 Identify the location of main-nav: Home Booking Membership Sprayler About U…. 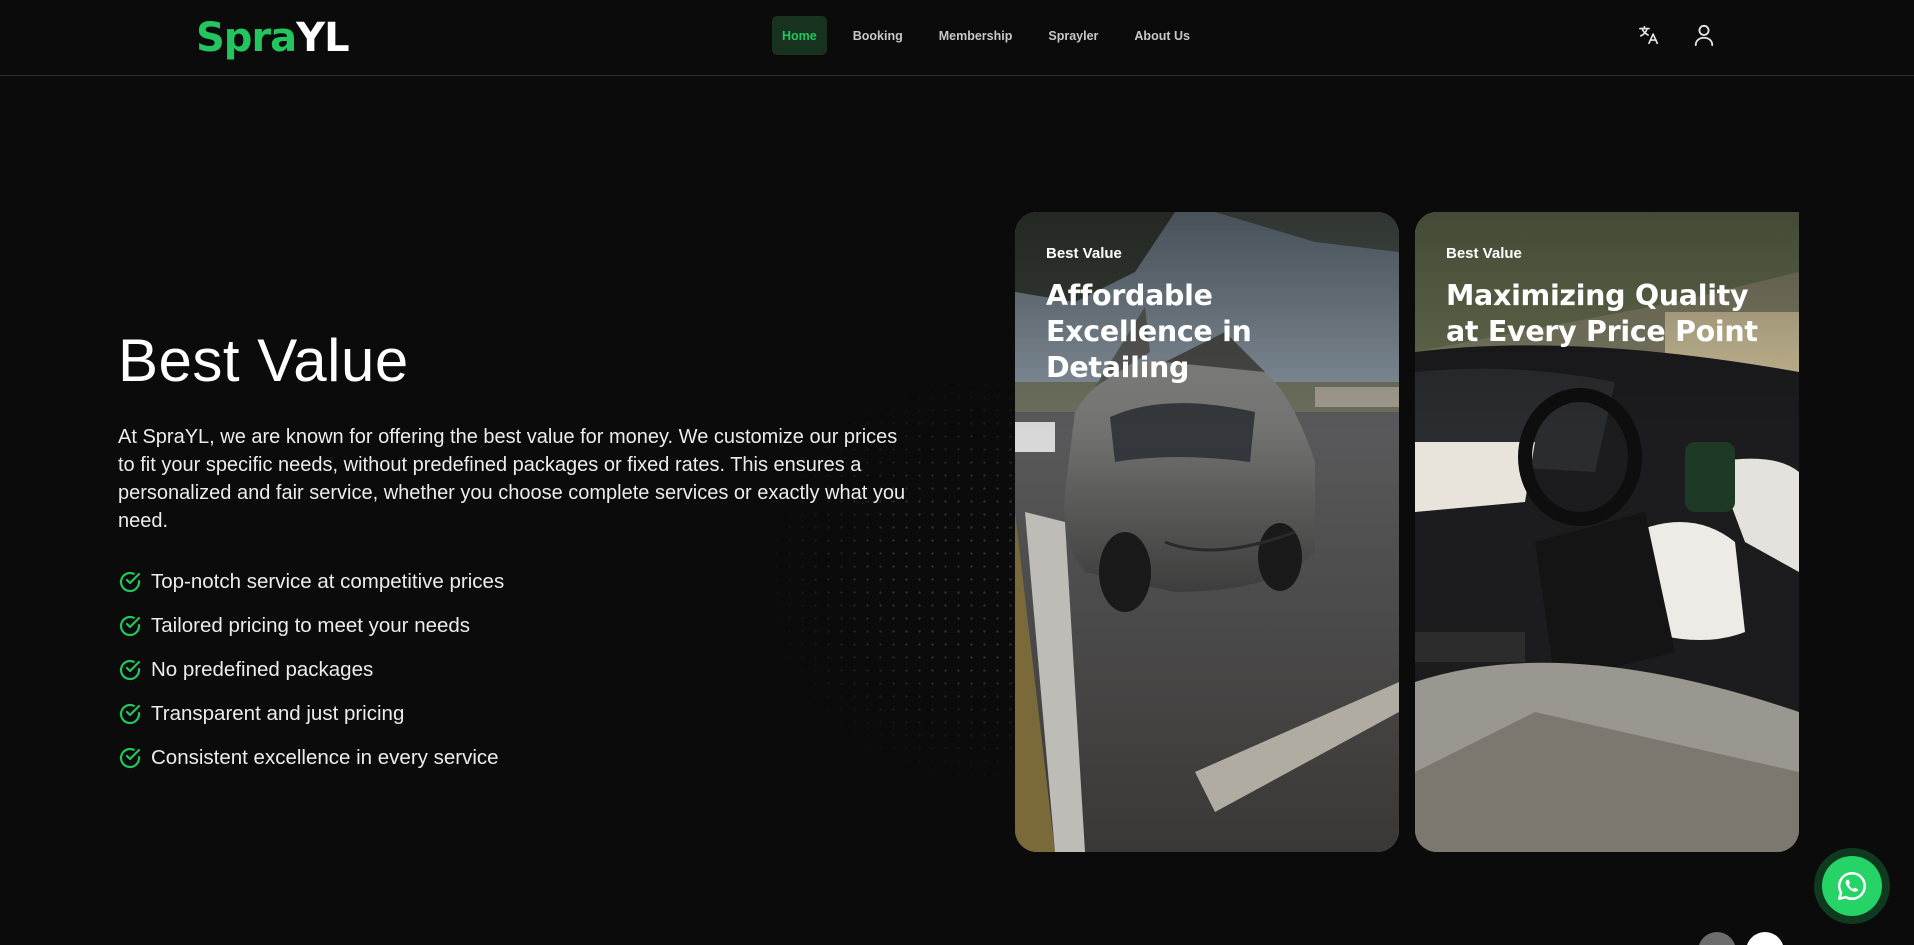
(990, 35).